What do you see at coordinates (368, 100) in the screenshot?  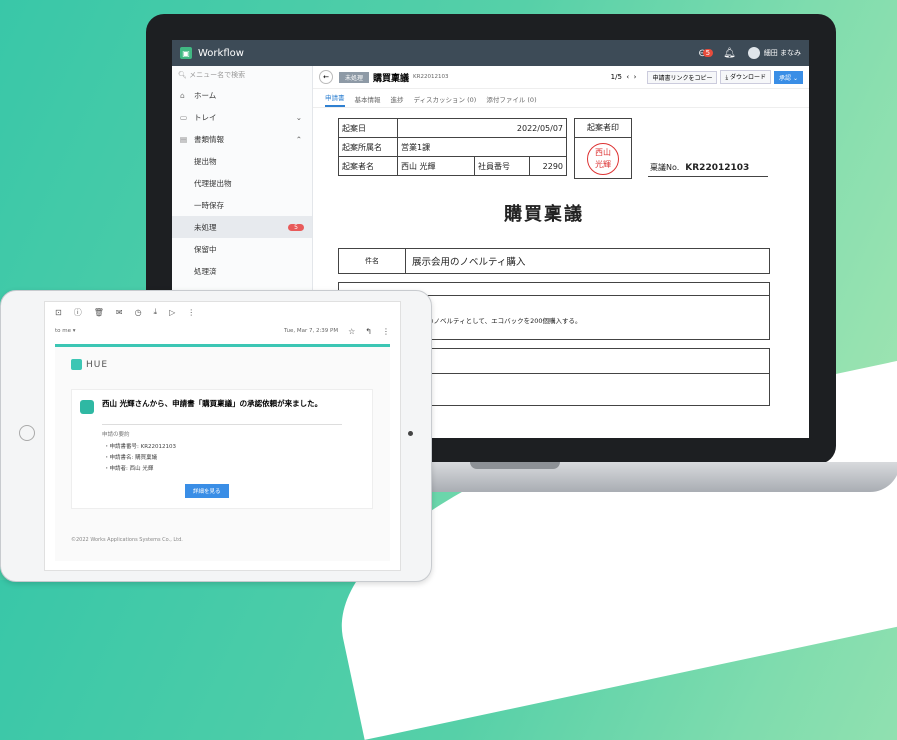 I see `tab-basic-info: 基本情報` at bounding box center [368, 100].